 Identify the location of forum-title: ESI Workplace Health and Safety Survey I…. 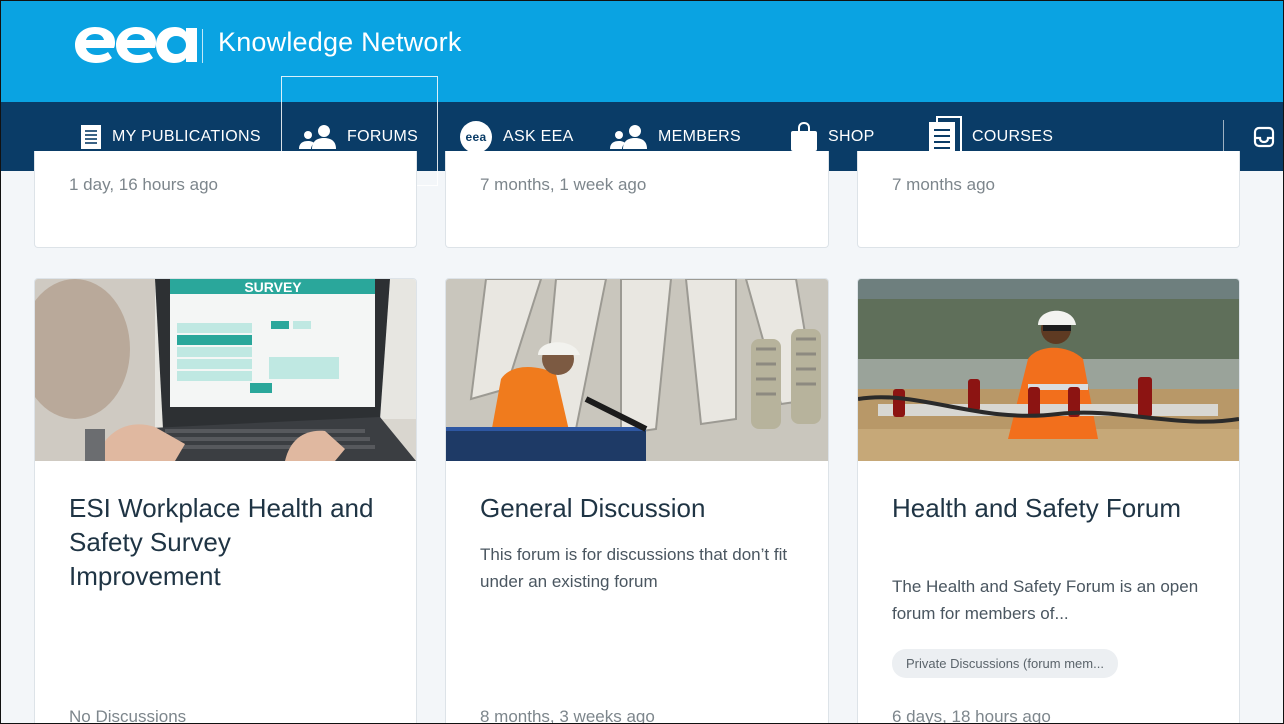
(229, 542).